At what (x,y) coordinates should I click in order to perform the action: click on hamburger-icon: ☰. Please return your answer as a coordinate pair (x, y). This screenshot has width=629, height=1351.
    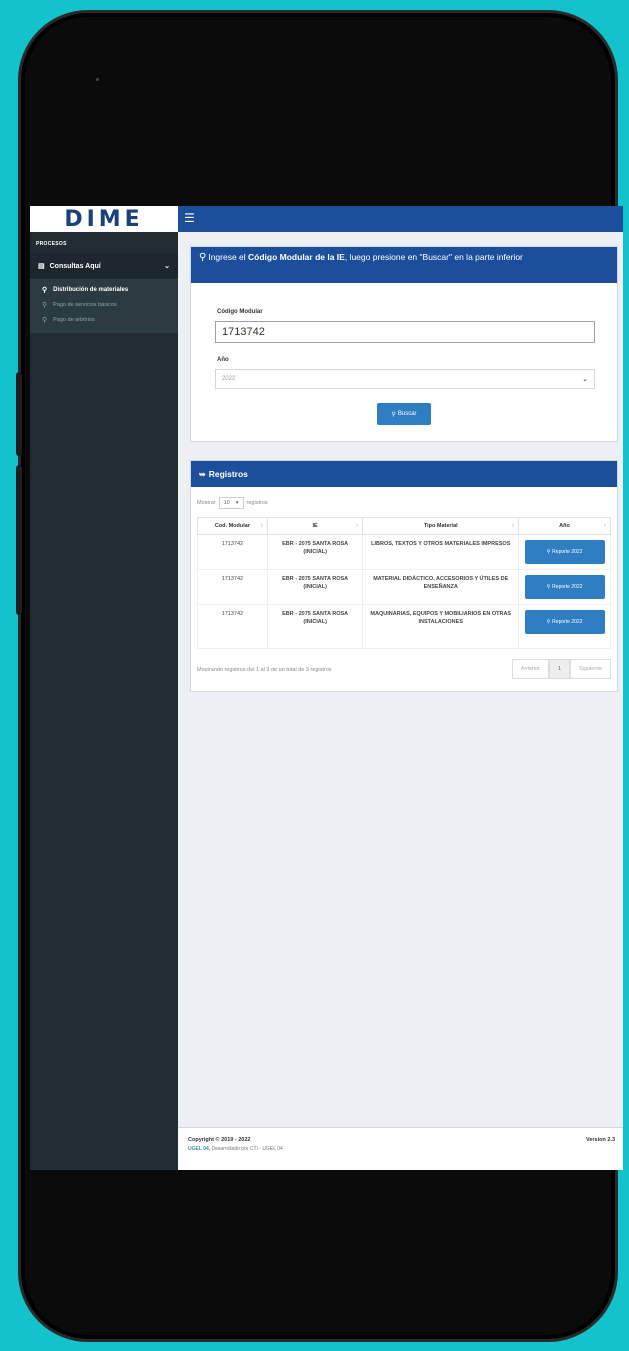
    Looking at the image, I should click on (189, 218).